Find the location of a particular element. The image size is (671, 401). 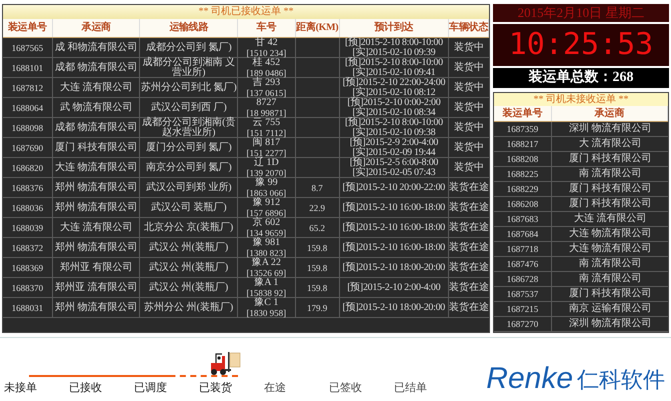

step-label: 已签收 is located at coordinates (345, 388).